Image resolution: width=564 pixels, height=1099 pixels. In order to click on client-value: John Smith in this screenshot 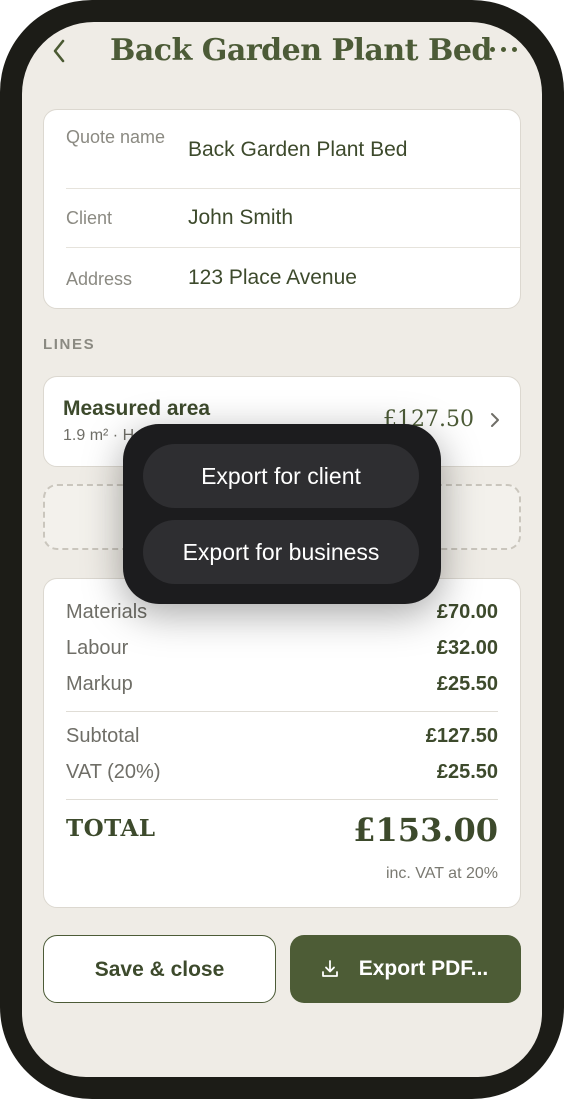, I will do `click(240, 218)`.